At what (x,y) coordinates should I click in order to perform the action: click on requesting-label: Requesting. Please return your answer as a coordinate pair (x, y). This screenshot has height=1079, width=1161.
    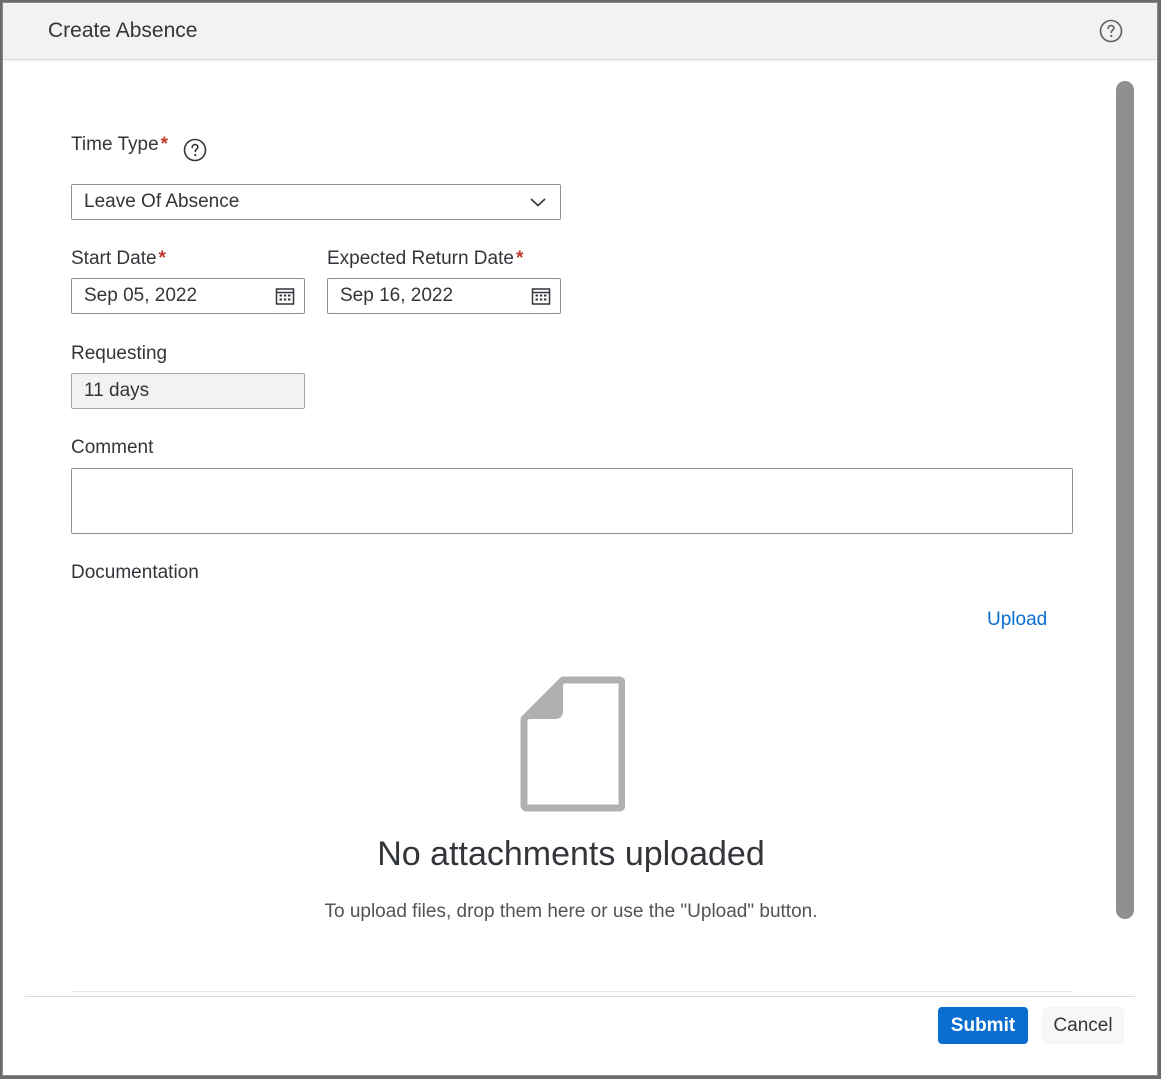
    Looking at the image, I should click on (119, 353).